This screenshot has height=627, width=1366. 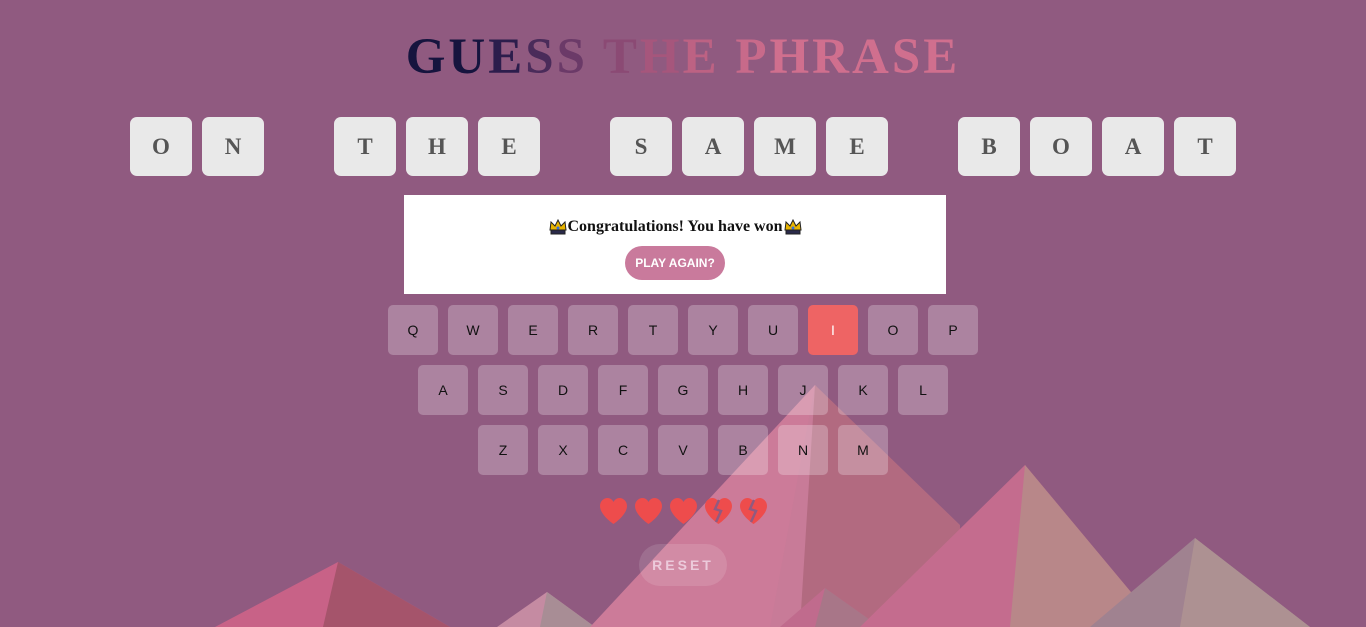 I want to click on win-message-text: Congratulations! You have won, so click(x=675, y=226).